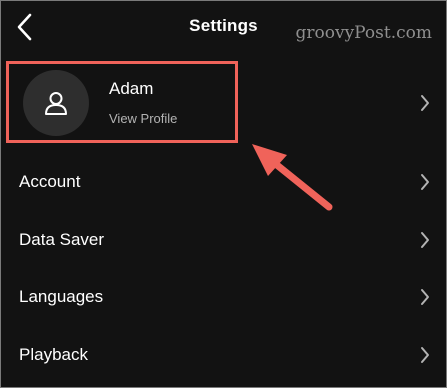 The width and height of the screenshot is (447, 388). Describe the element at coordinates (53, 354) in the screenshot. I see `menu-item-label: Playback` at that location.